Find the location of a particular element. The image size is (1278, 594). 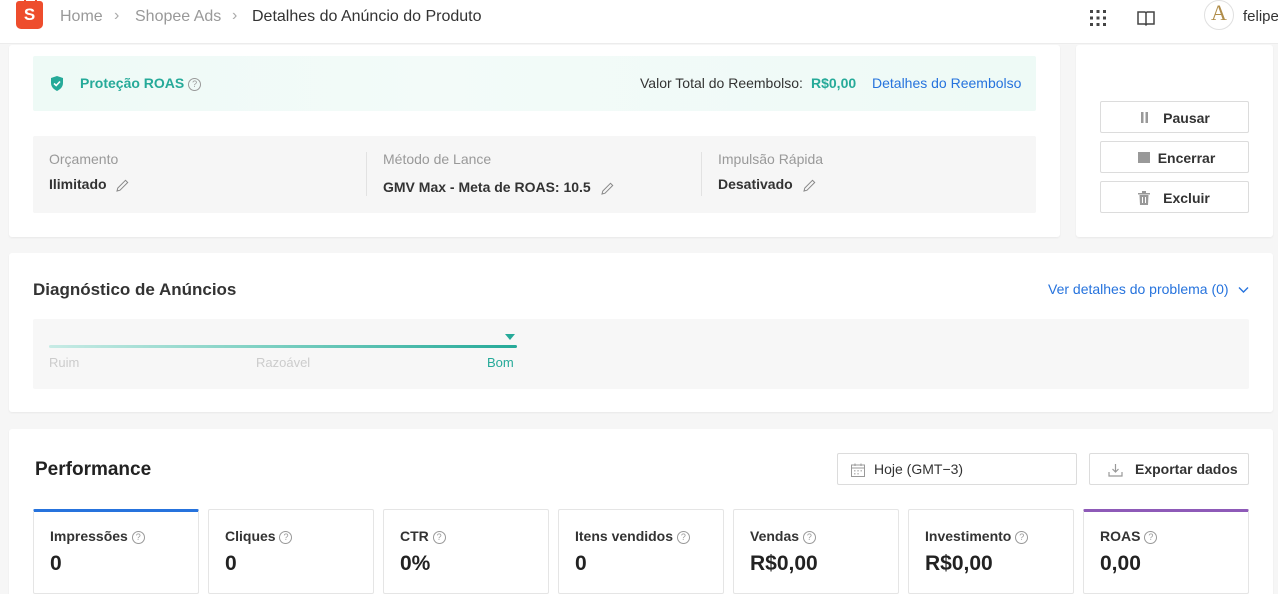

avatar: A is located at coordinates (1219, 15).